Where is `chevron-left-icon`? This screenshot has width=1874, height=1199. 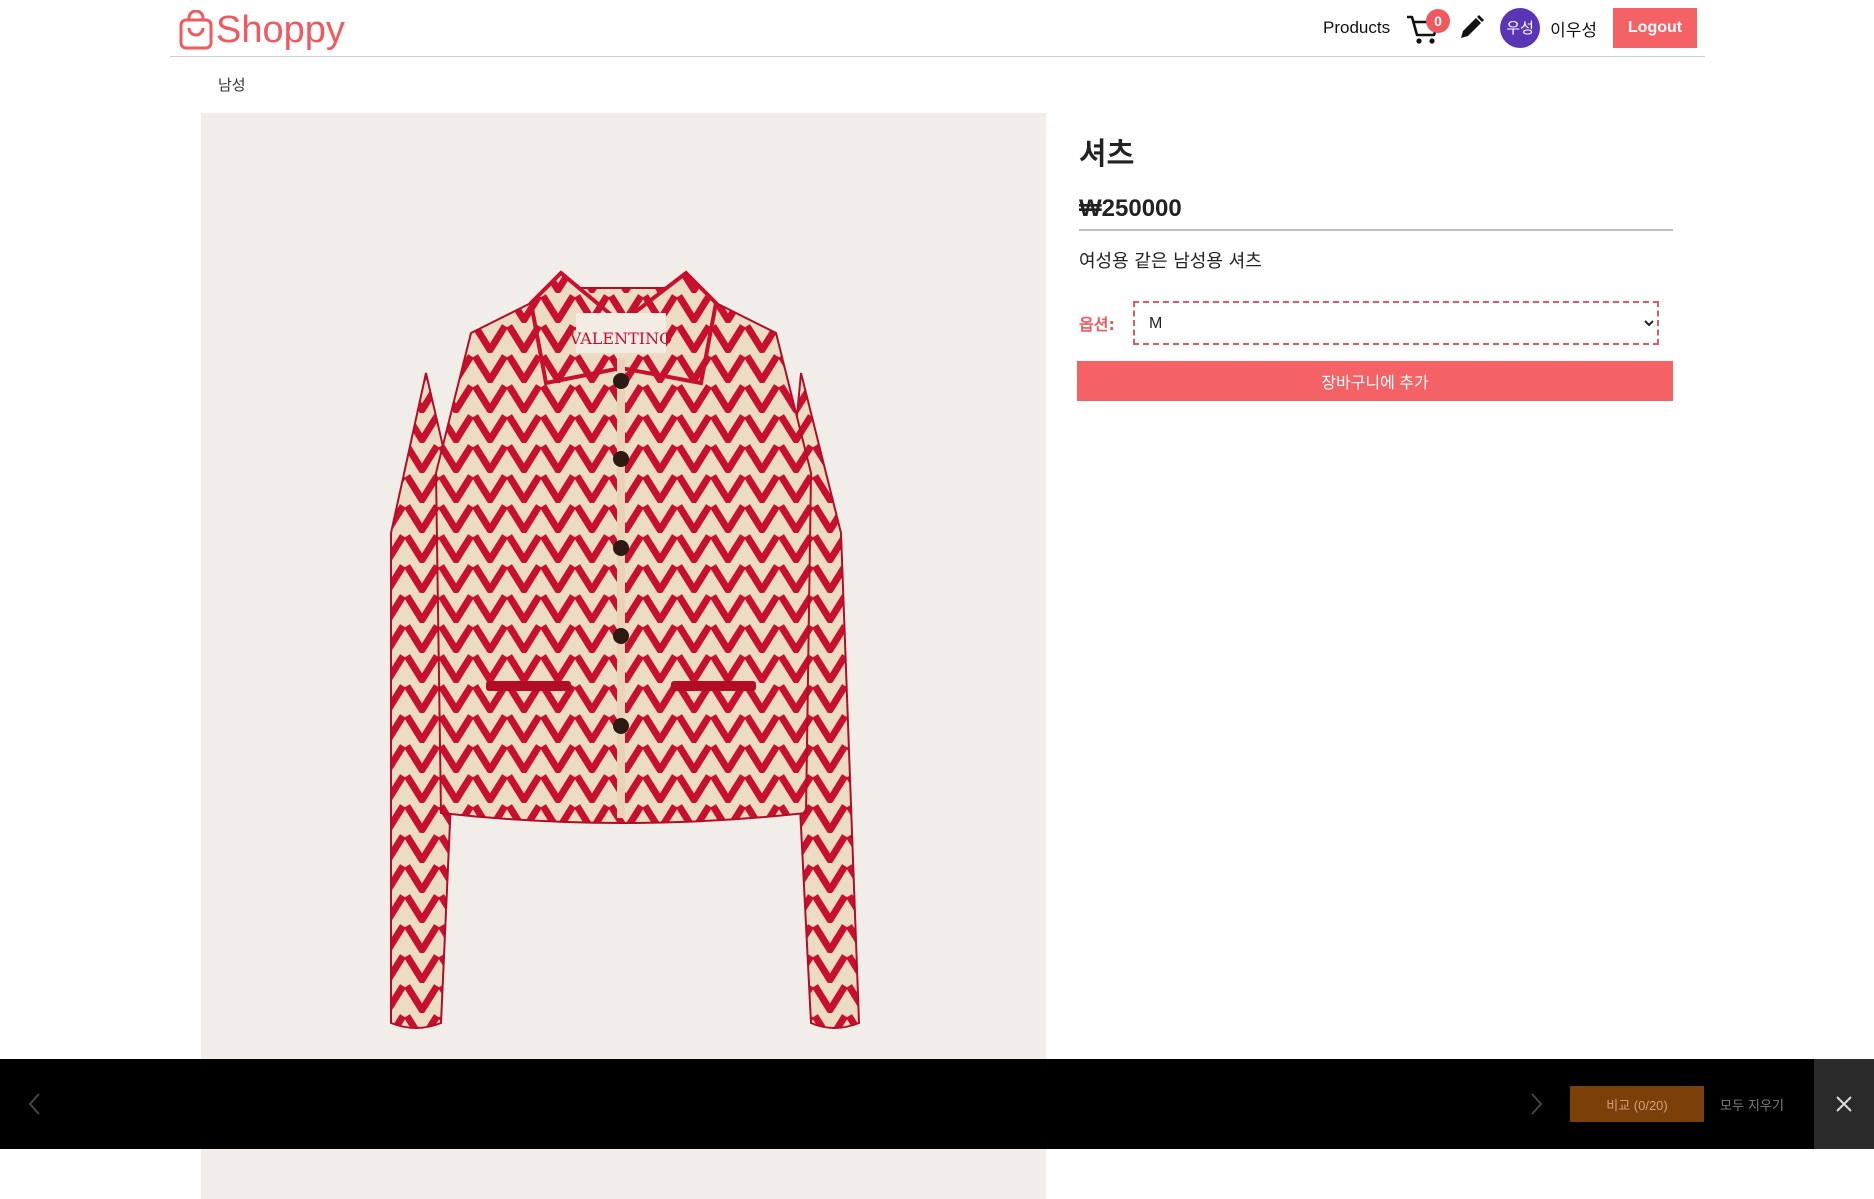 chevron-left-icon is located at coordinates (34, 1104).